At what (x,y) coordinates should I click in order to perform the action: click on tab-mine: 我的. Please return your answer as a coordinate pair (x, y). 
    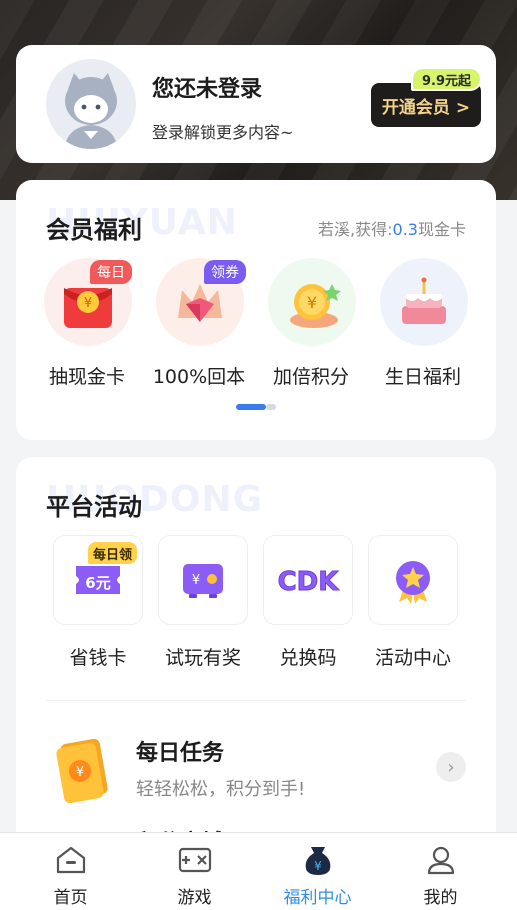
    Looking at the image, I should click on (440, 871).